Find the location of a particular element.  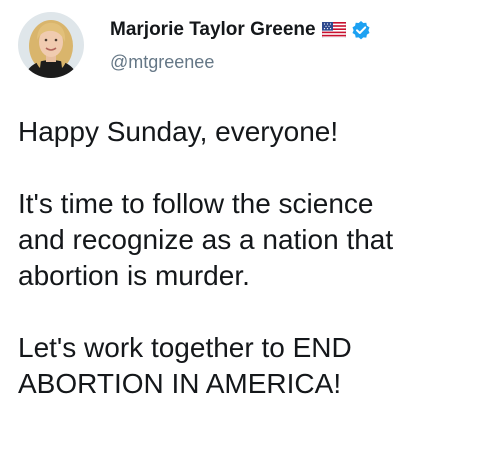

tweet-line: and recognize as a nation that is located at coordinates (206, 239).